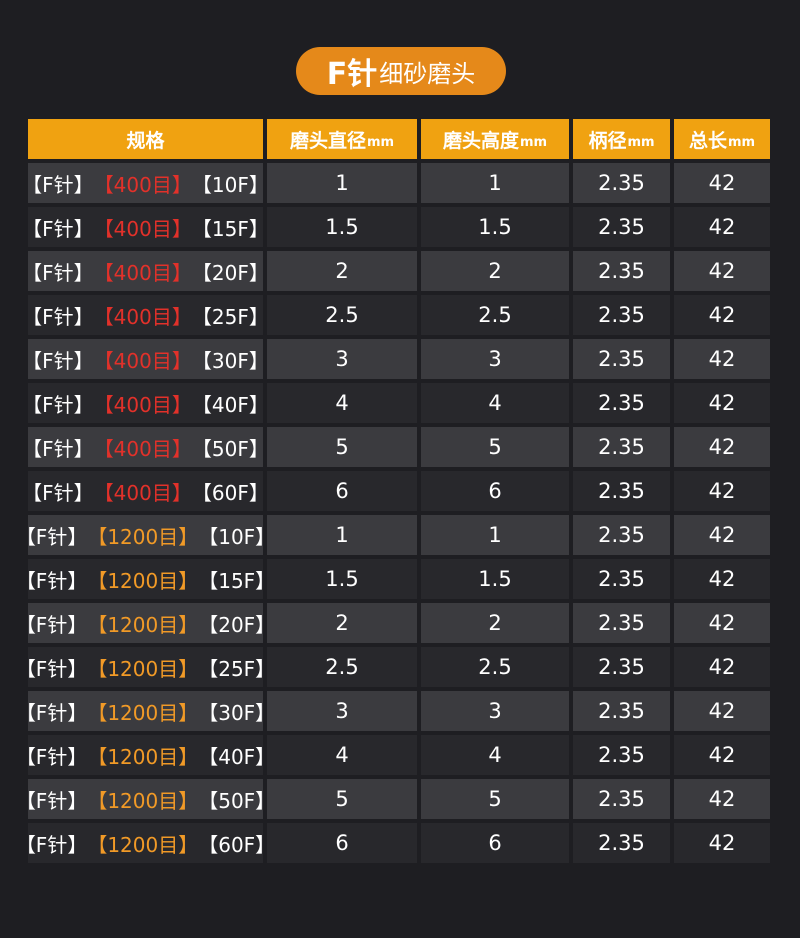 The image size is (800, 938). Describe the element at coordinates (342, 623) in the screenshot. I see `diameter-cell: 2` at that location.